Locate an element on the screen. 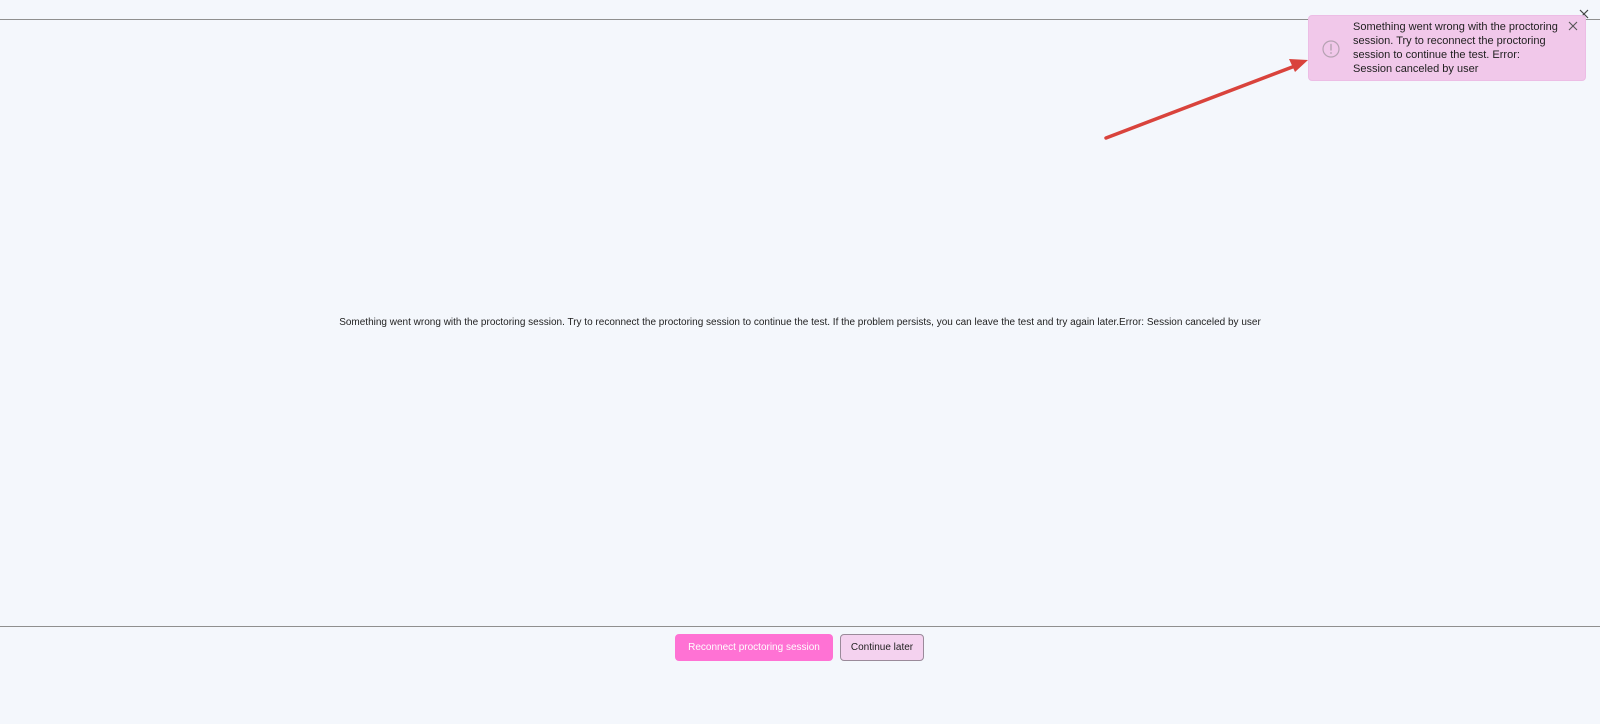 This screenshot has height=724, width=1600. arrow-shape is located at coordinates (1206, 99).